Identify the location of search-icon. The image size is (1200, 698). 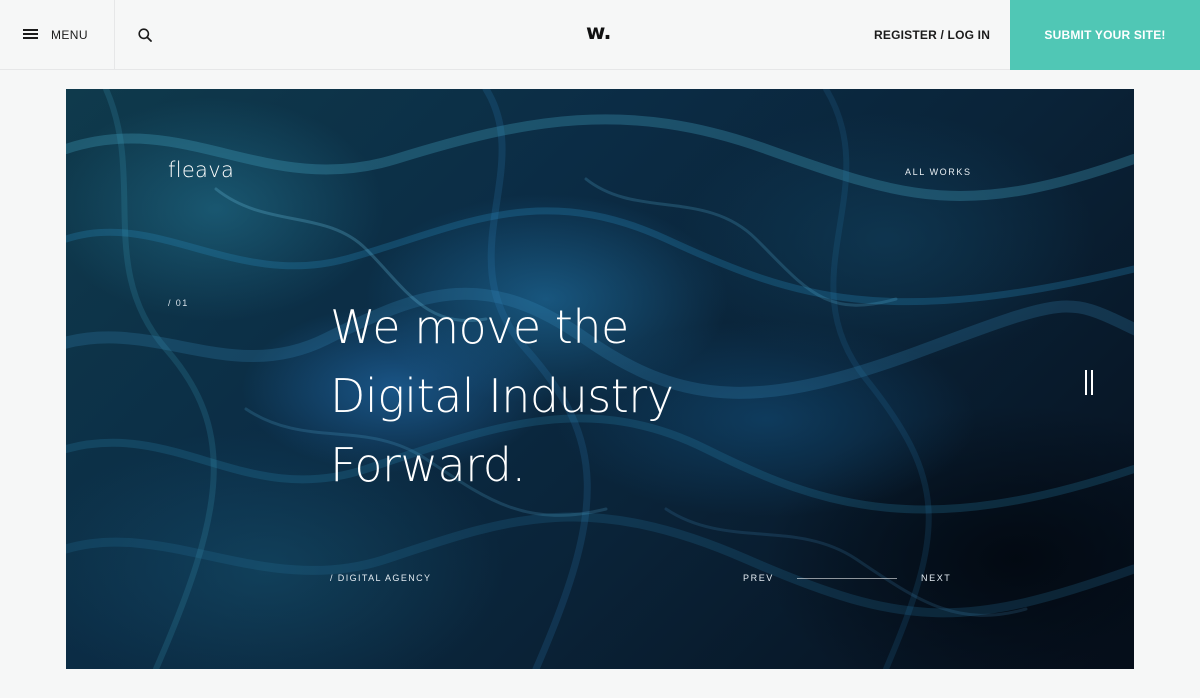
(145, 35).